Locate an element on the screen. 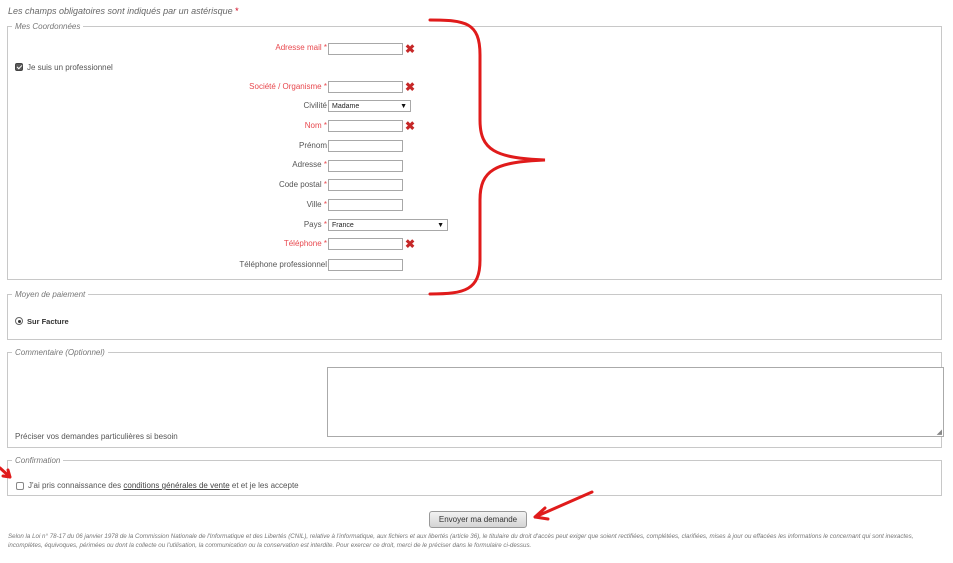 This screenshot has height=563, width=953. pro-checkbox-label: Je suis un professionnel is located at coordinates (70, 67).